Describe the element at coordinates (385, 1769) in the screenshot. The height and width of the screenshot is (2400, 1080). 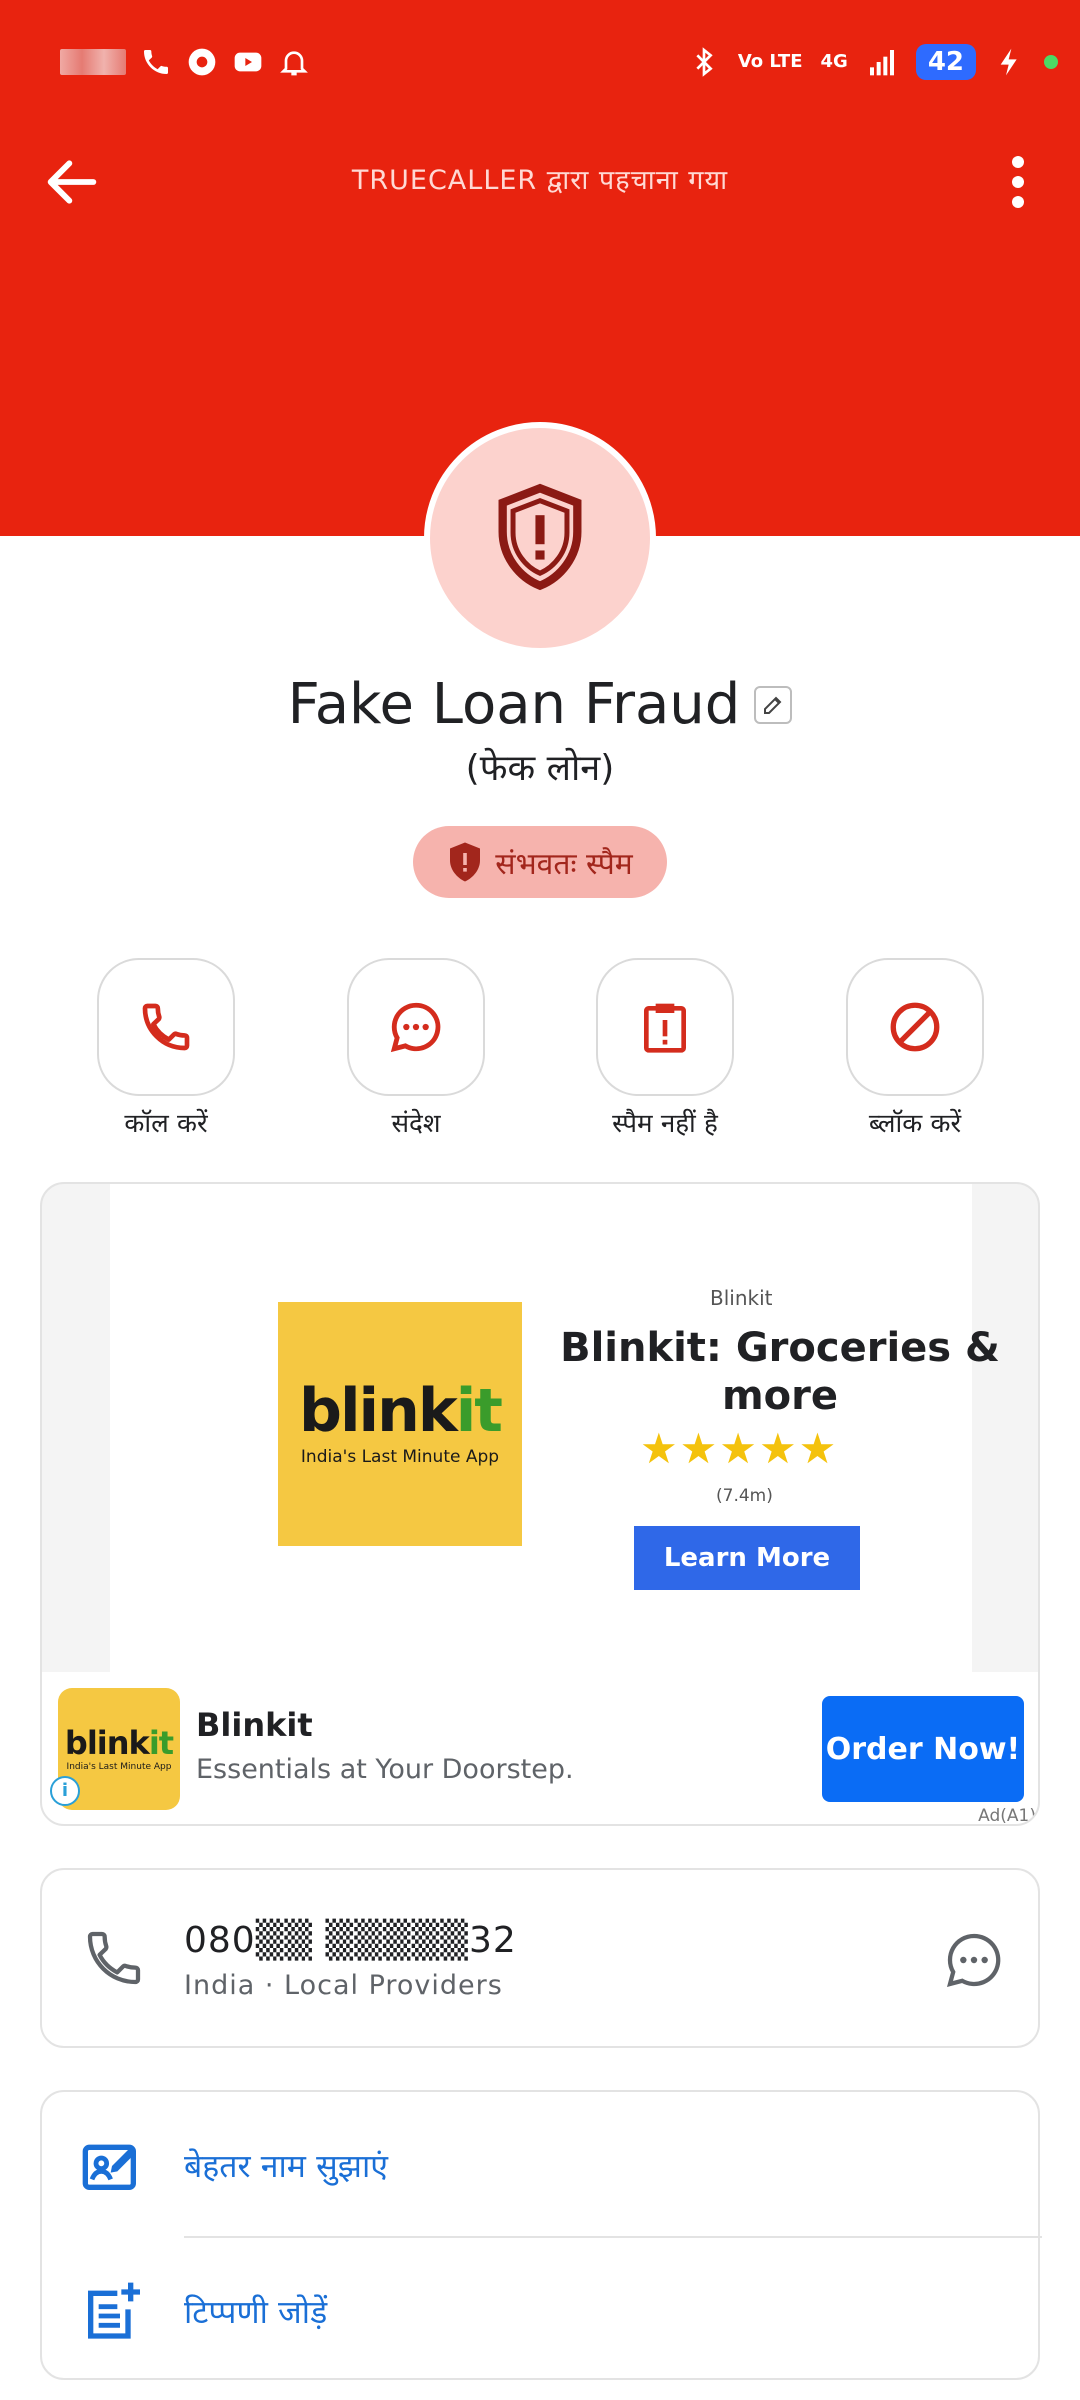
I see `ad-app-description: Essentials at Your Doorstep.` at that location.